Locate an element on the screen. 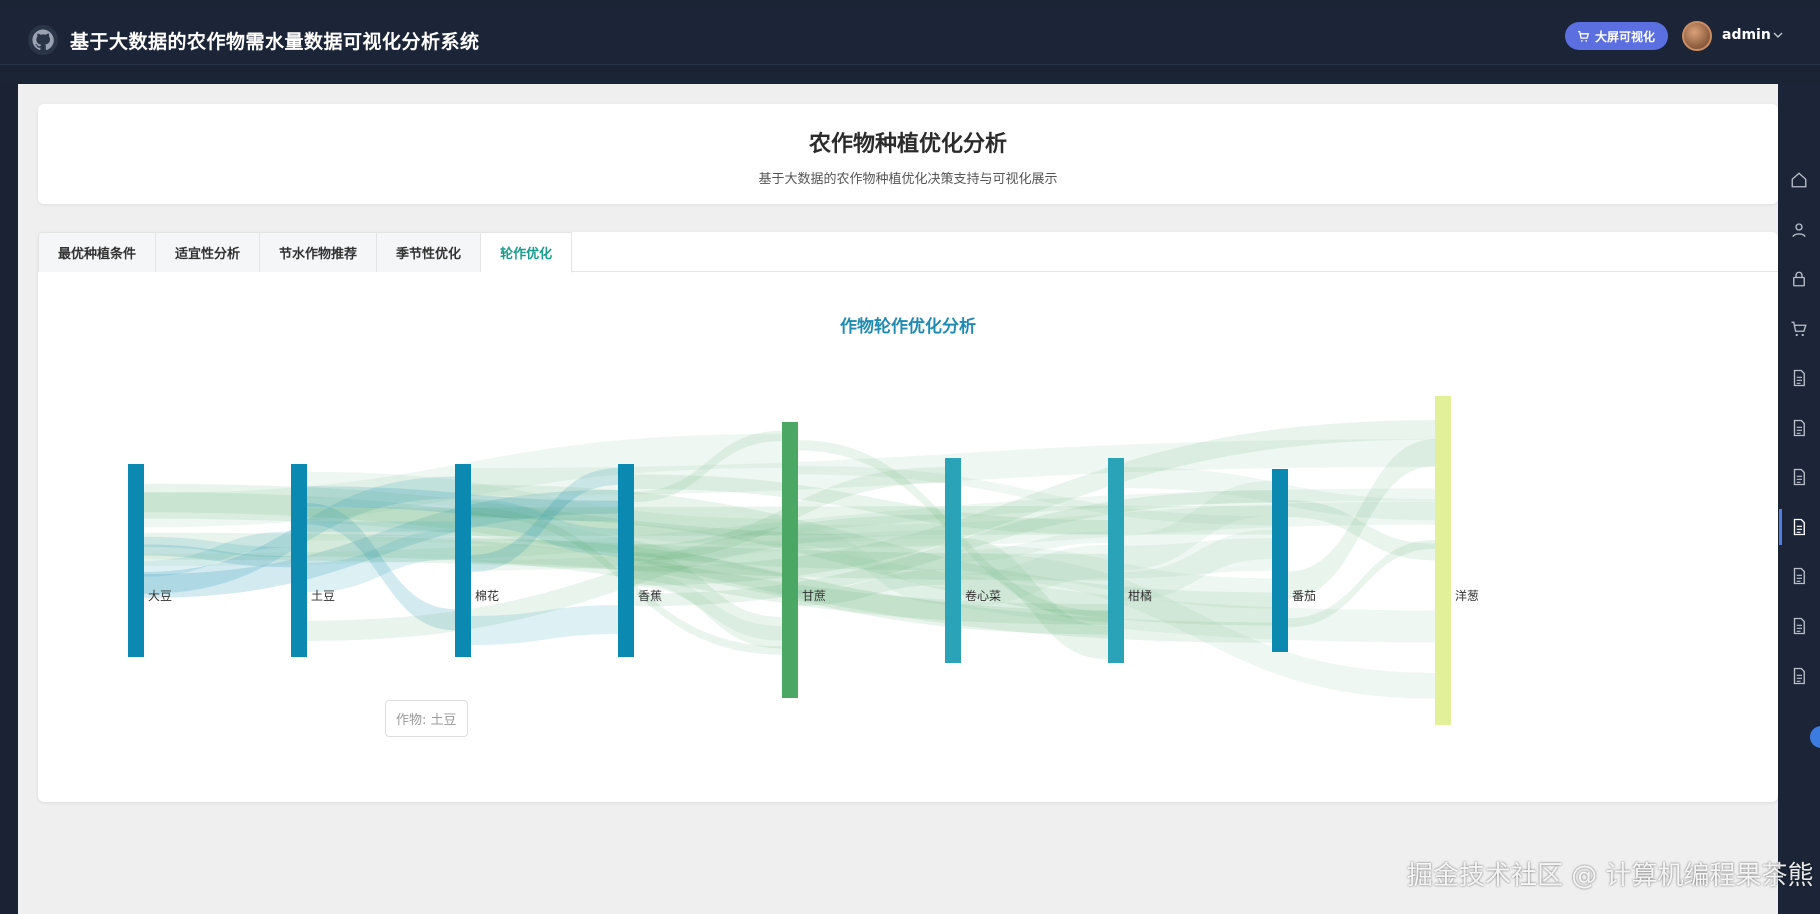  tab-optimal-conditions: 最优种植条件 is located at coordinates (97, 252).